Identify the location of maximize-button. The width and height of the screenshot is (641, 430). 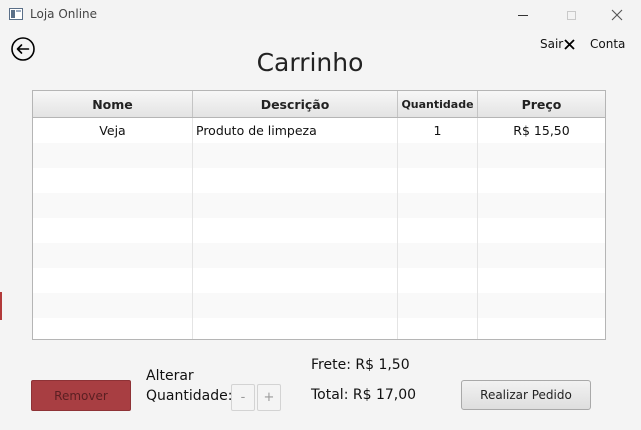
(571, 15).